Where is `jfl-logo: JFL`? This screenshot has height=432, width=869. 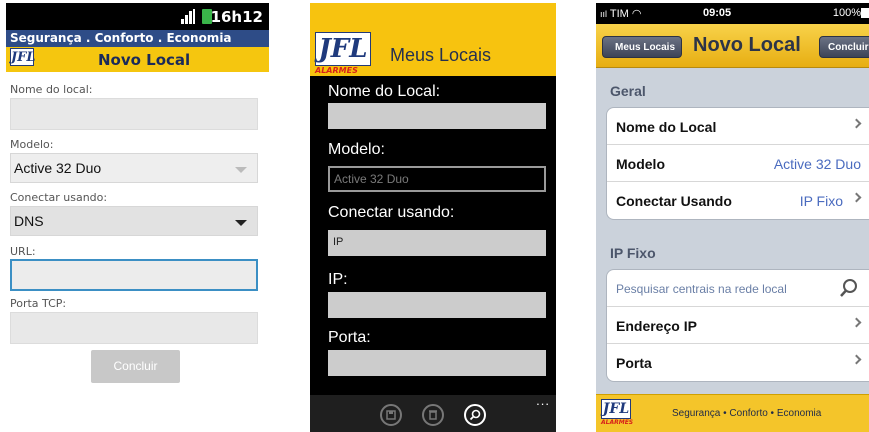 jfl-logo: JFL is located at coordinates (23, 57).